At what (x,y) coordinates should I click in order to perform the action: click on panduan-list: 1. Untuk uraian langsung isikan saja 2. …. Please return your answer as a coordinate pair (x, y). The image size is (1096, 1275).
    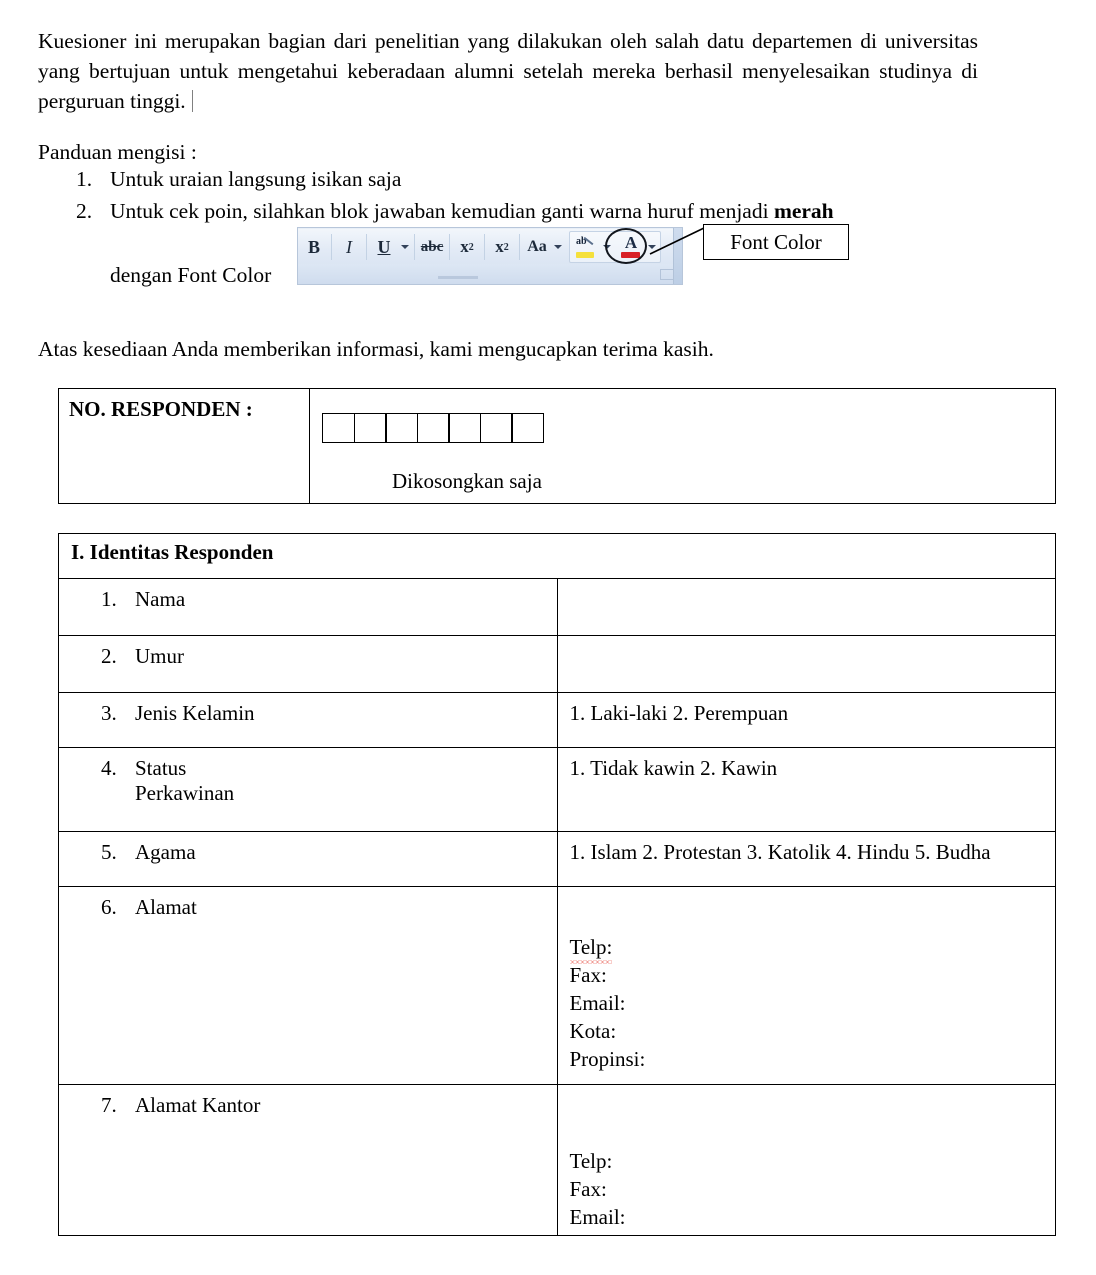
    Looking at the image, I should click on (508, 196).